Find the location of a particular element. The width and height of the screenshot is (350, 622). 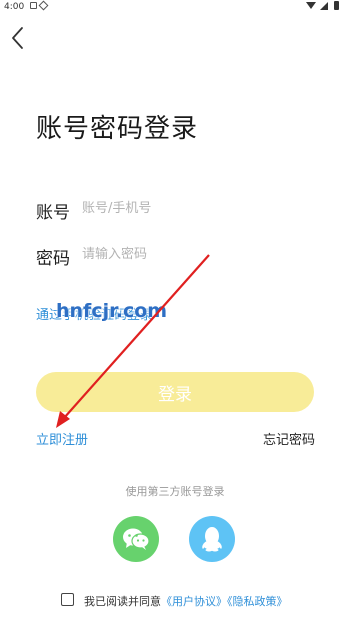

wechat-login-button is located at coordinates (136, 539).